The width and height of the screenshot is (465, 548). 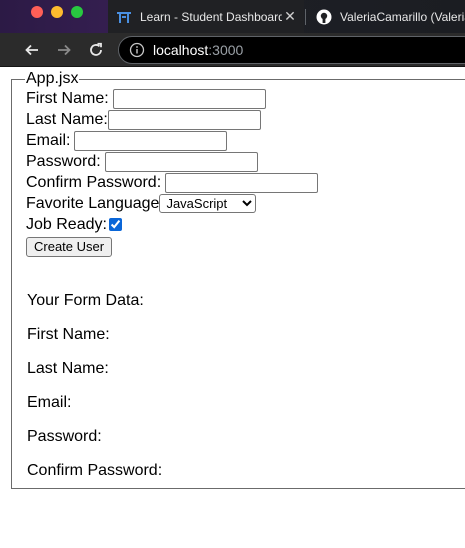 I want to click on form-data-heading: Your Form Data:, so click(x=85, y=300).